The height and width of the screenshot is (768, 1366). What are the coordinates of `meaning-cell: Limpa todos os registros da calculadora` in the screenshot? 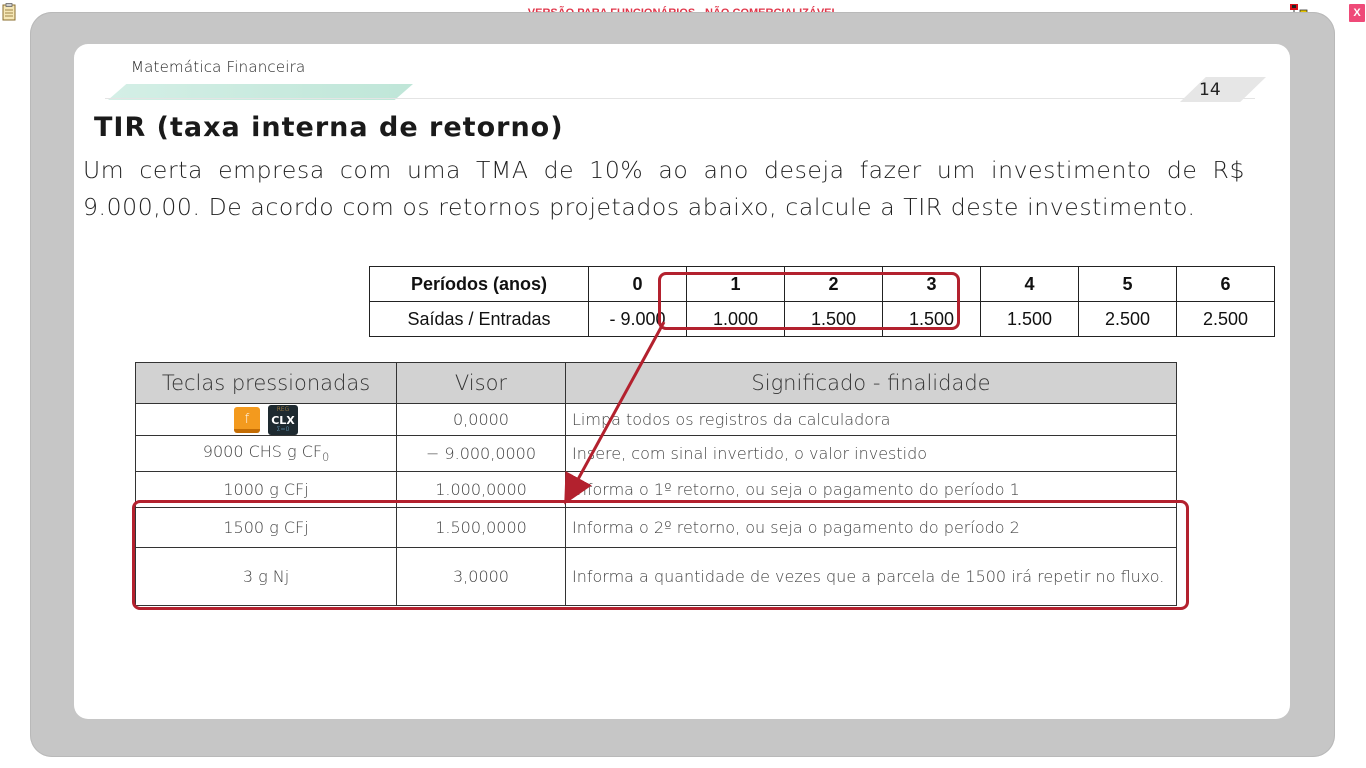 It's located at (871, 419).